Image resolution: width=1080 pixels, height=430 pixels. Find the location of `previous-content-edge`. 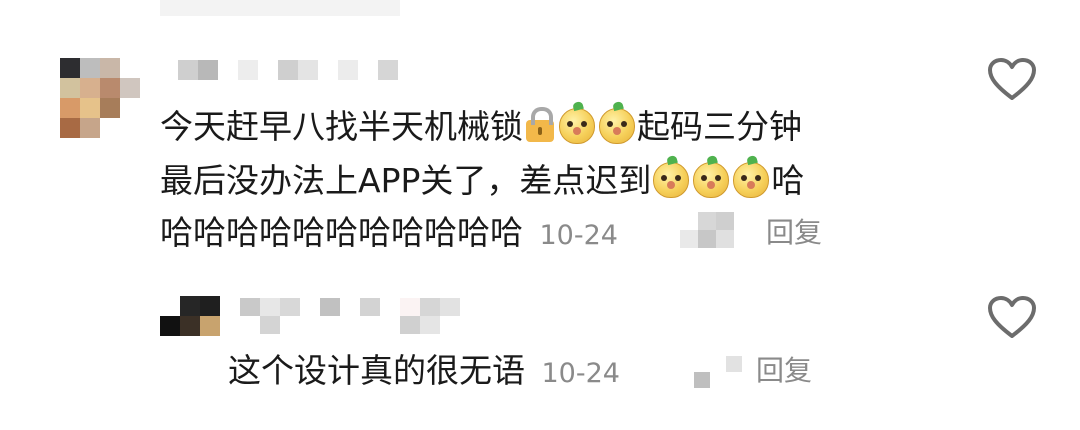

previous-content-edge is located at coordinates (280, 8).